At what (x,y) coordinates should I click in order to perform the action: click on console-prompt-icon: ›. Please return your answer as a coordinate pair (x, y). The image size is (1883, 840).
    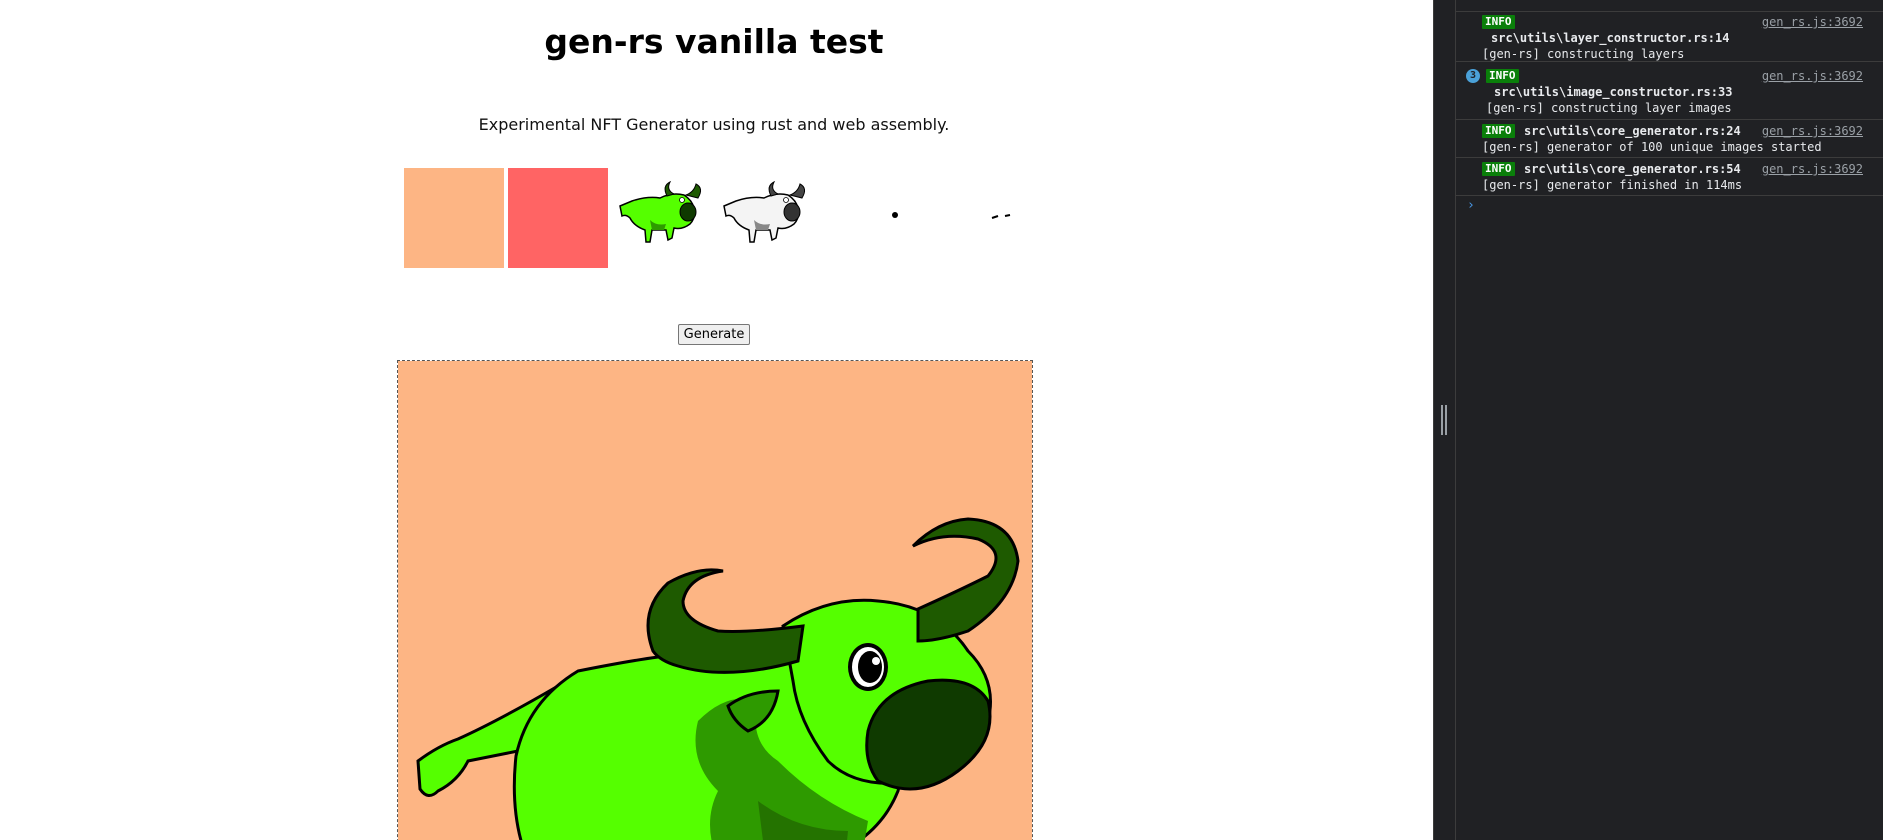
    Looking at the image, I should click on (1471, 205).